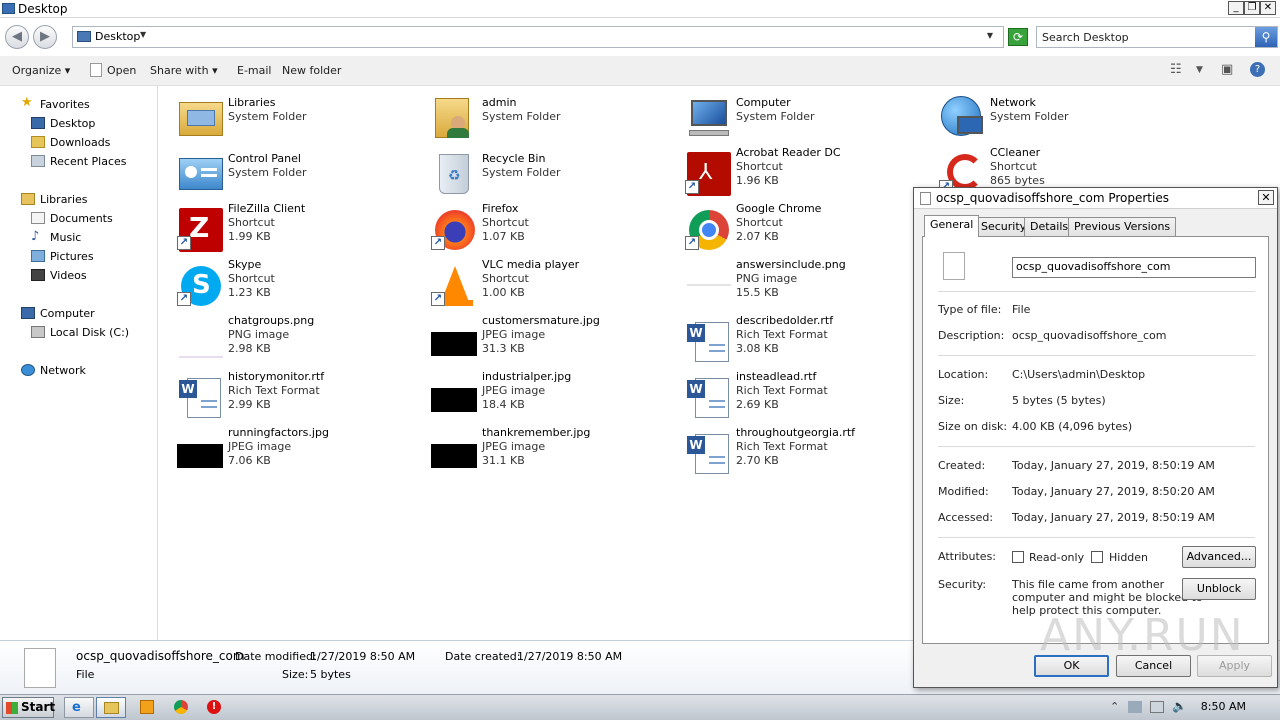  What do you see at coordinates (1135, 707) in the screenshot?
I see `action-center-icon` at bounding box center [1135, 707].